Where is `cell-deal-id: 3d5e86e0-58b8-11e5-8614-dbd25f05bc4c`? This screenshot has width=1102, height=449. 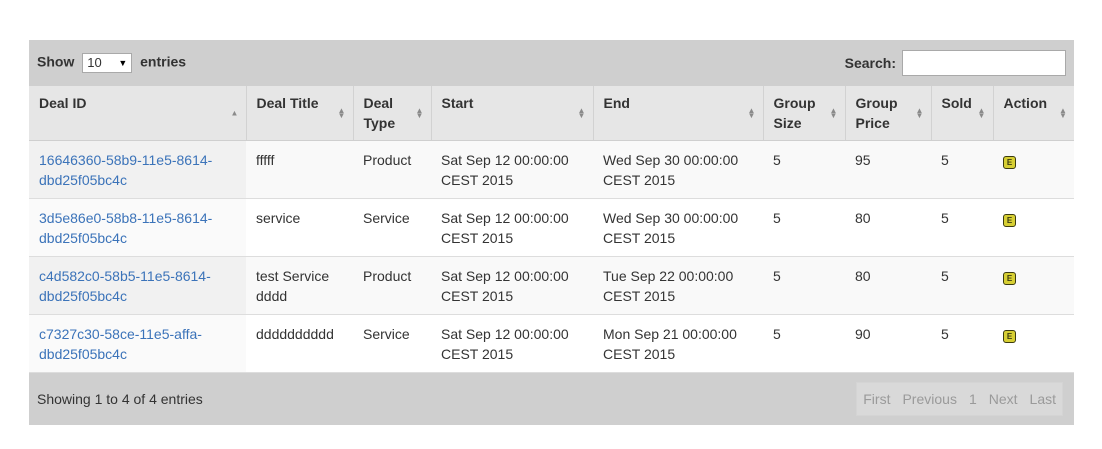
cell-deal-id: 3d5e86e0-58b8-11e5-8614-dbd25f05bc4c is located at coordinates (137, 227).